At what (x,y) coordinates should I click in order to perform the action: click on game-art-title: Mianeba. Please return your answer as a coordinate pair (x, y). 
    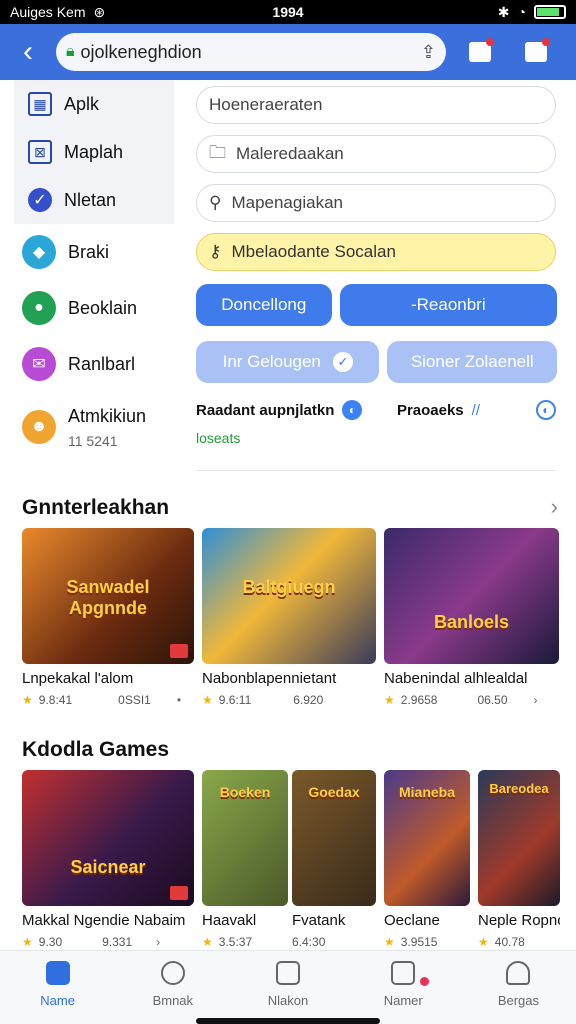
    Looking at the image, I should click on (426, 791).